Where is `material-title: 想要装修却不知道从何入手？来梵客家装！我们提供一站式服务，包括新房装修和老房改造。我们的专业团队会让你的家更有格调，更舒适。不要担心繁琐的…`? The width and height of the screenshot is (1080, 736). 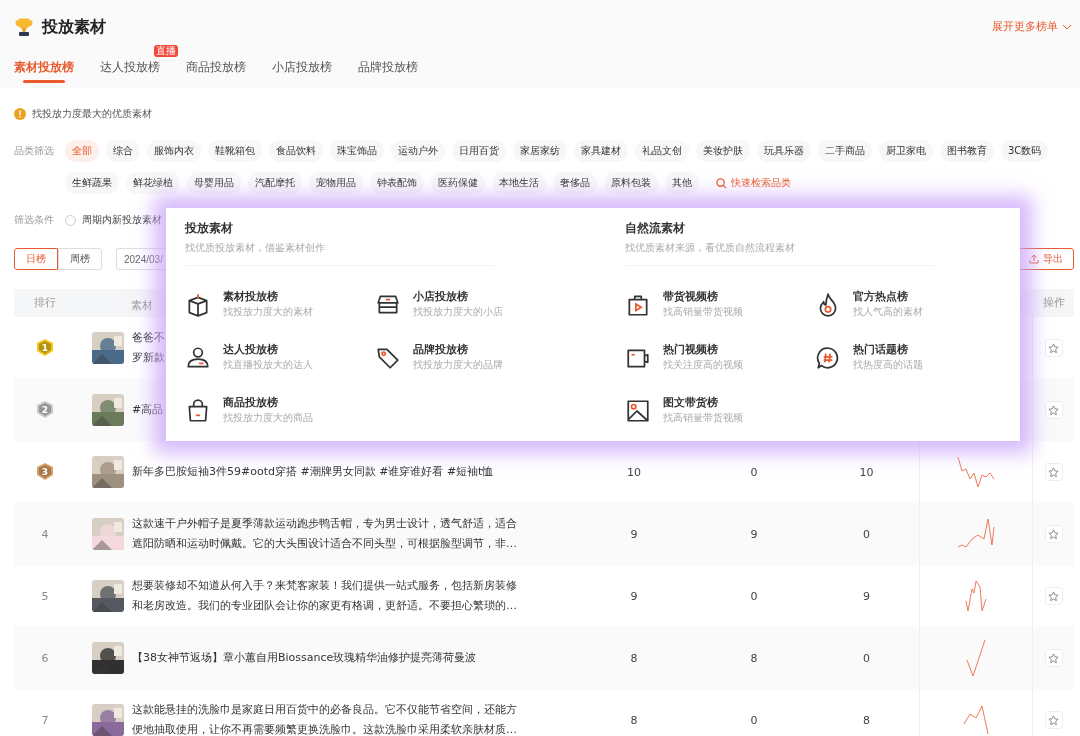
material-title: 想要装修却不知道从何入手？来梵客家装！我们提供一站式服务，包括新房装修和老房改造。我们的专业团队会让你的家更有格调，更舒适。不要担心繁琐的… is located at coordinates (327, 596).